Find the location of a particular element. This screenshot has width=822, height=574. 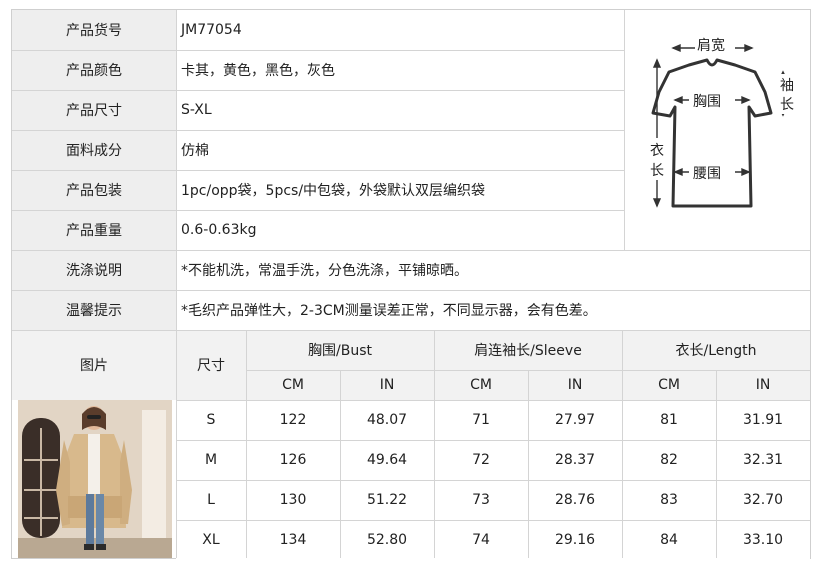

product-photo is located at coordinates (94, 479).